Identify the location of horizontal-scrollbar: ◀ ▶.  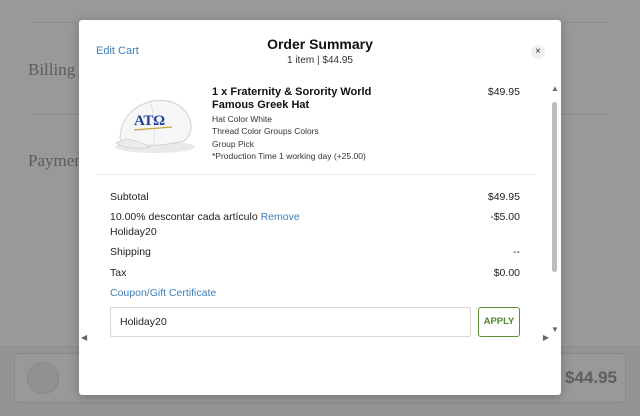
(320, 338).